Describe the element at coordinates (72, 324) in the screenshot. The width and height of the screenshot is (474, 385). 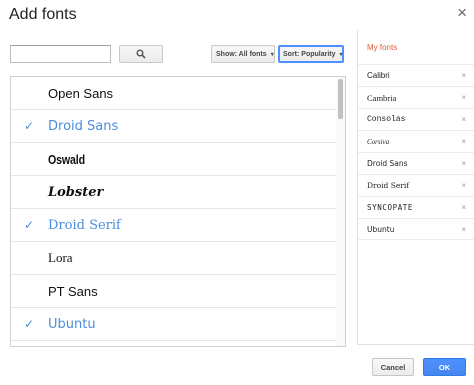
I see `font-name: Ubuntu` at that location.